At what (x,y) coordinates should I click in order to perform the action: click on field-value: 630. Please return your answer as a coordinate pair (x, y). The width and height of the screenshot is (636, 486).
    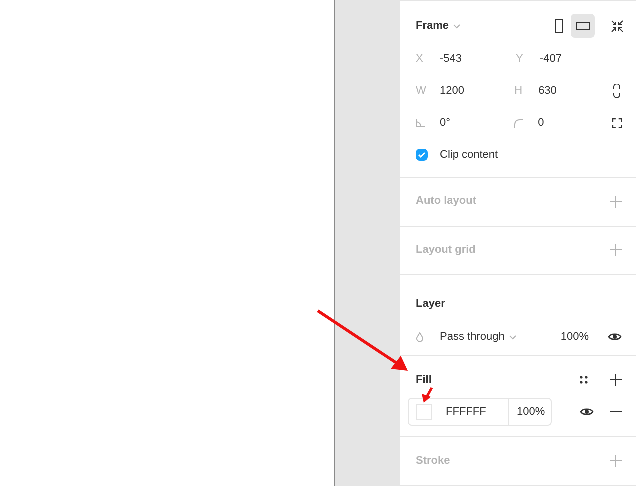
    Looking at the image, I should click on (547, 91).